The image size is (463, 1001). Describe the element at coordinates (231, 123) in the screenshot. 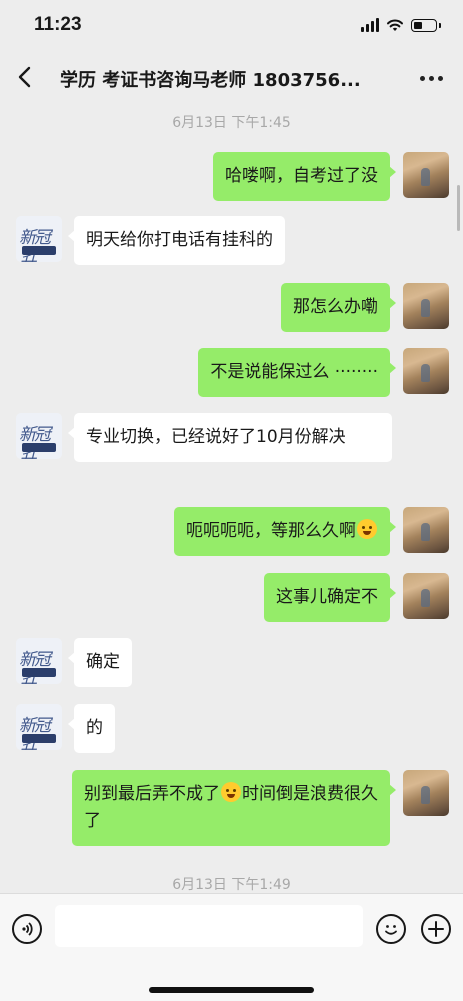

I see `message-timestamp: 6月13日 下午1:45` at that location.